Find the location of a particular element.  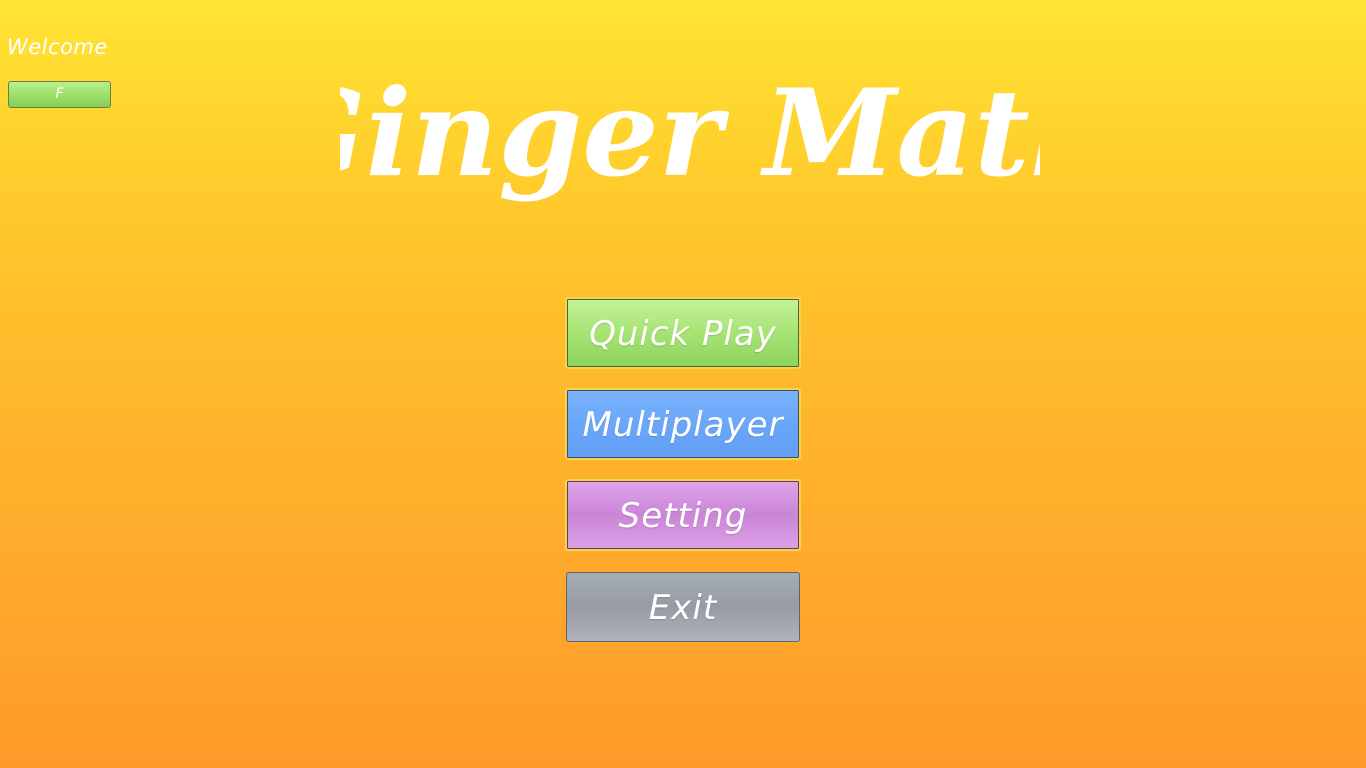

game-title-logo: Ginger Math is located at coordinates (690, 140).